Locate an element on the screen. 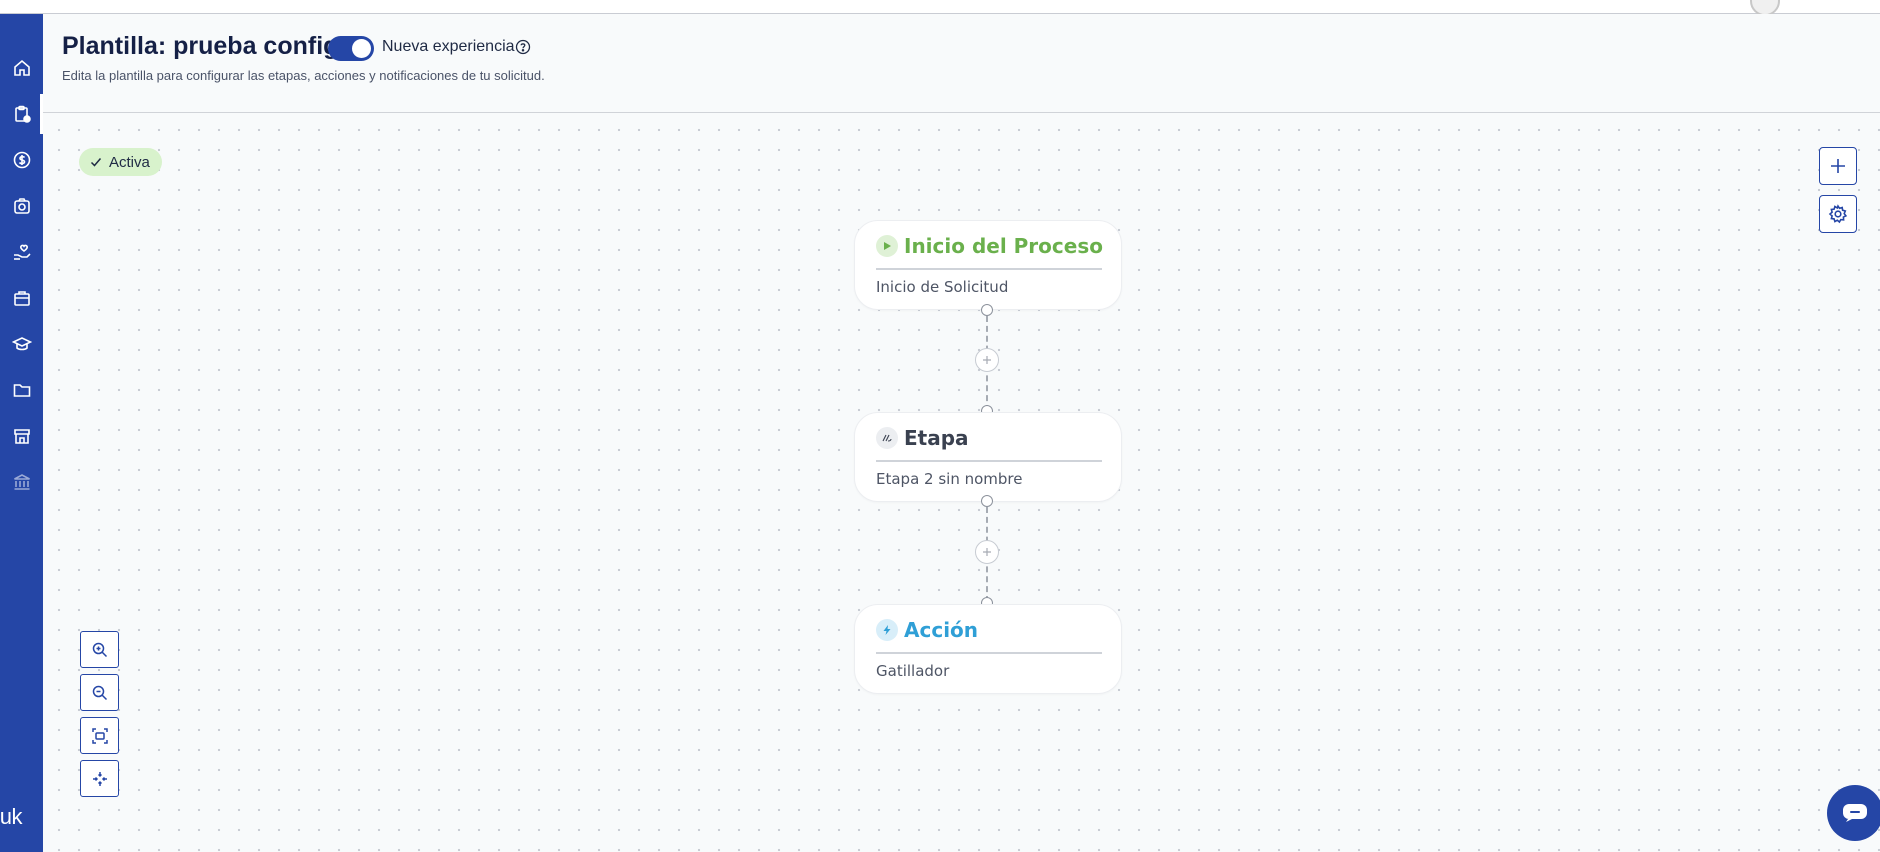 The image size is (1880, 852). node-title: Acción is located at coordinates (941, 630).